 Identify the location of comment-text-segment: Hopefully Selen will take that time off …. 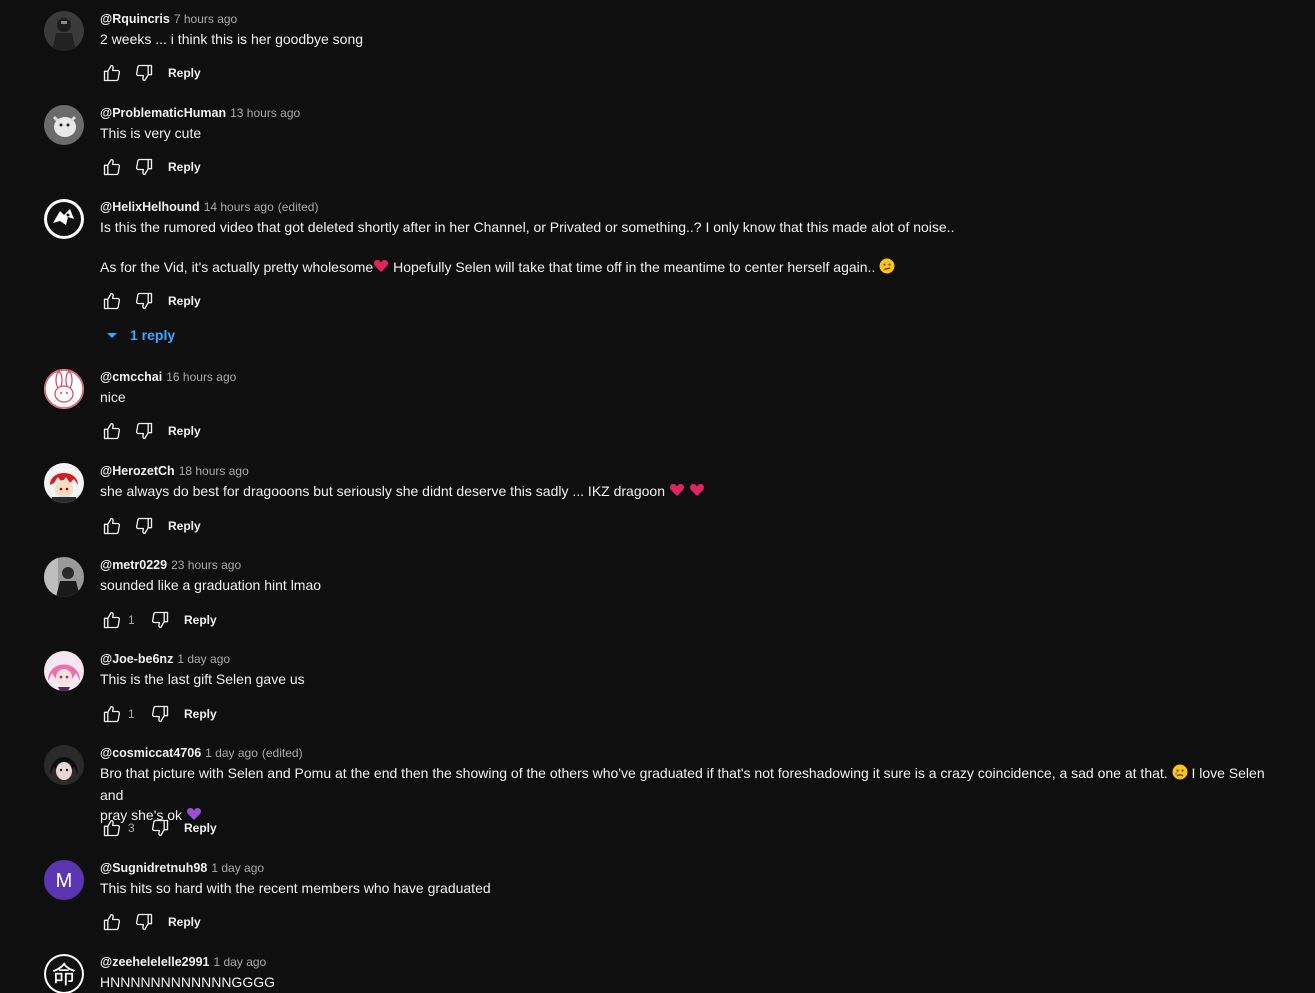
(634, 267).